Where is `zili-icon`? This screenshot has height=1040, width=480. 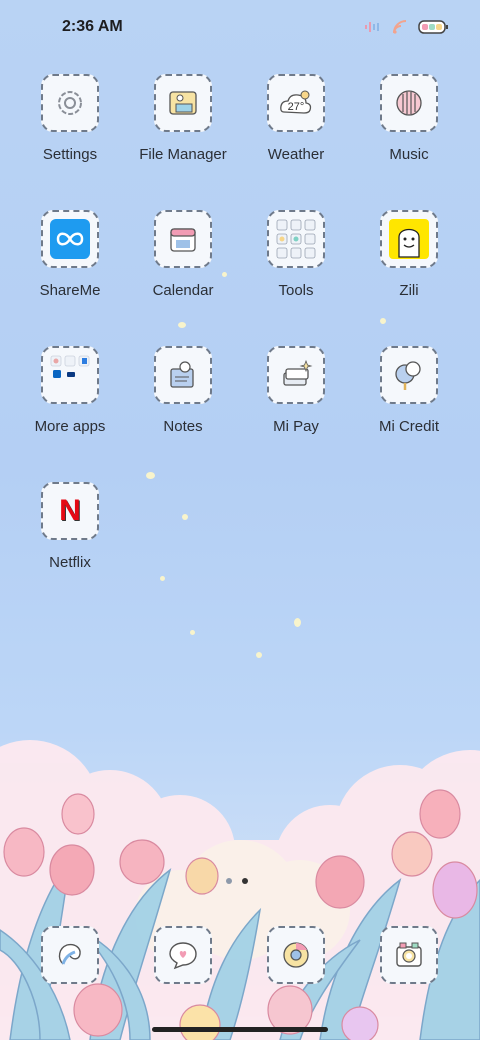
zili-icon is located at coordinates (409, 239).